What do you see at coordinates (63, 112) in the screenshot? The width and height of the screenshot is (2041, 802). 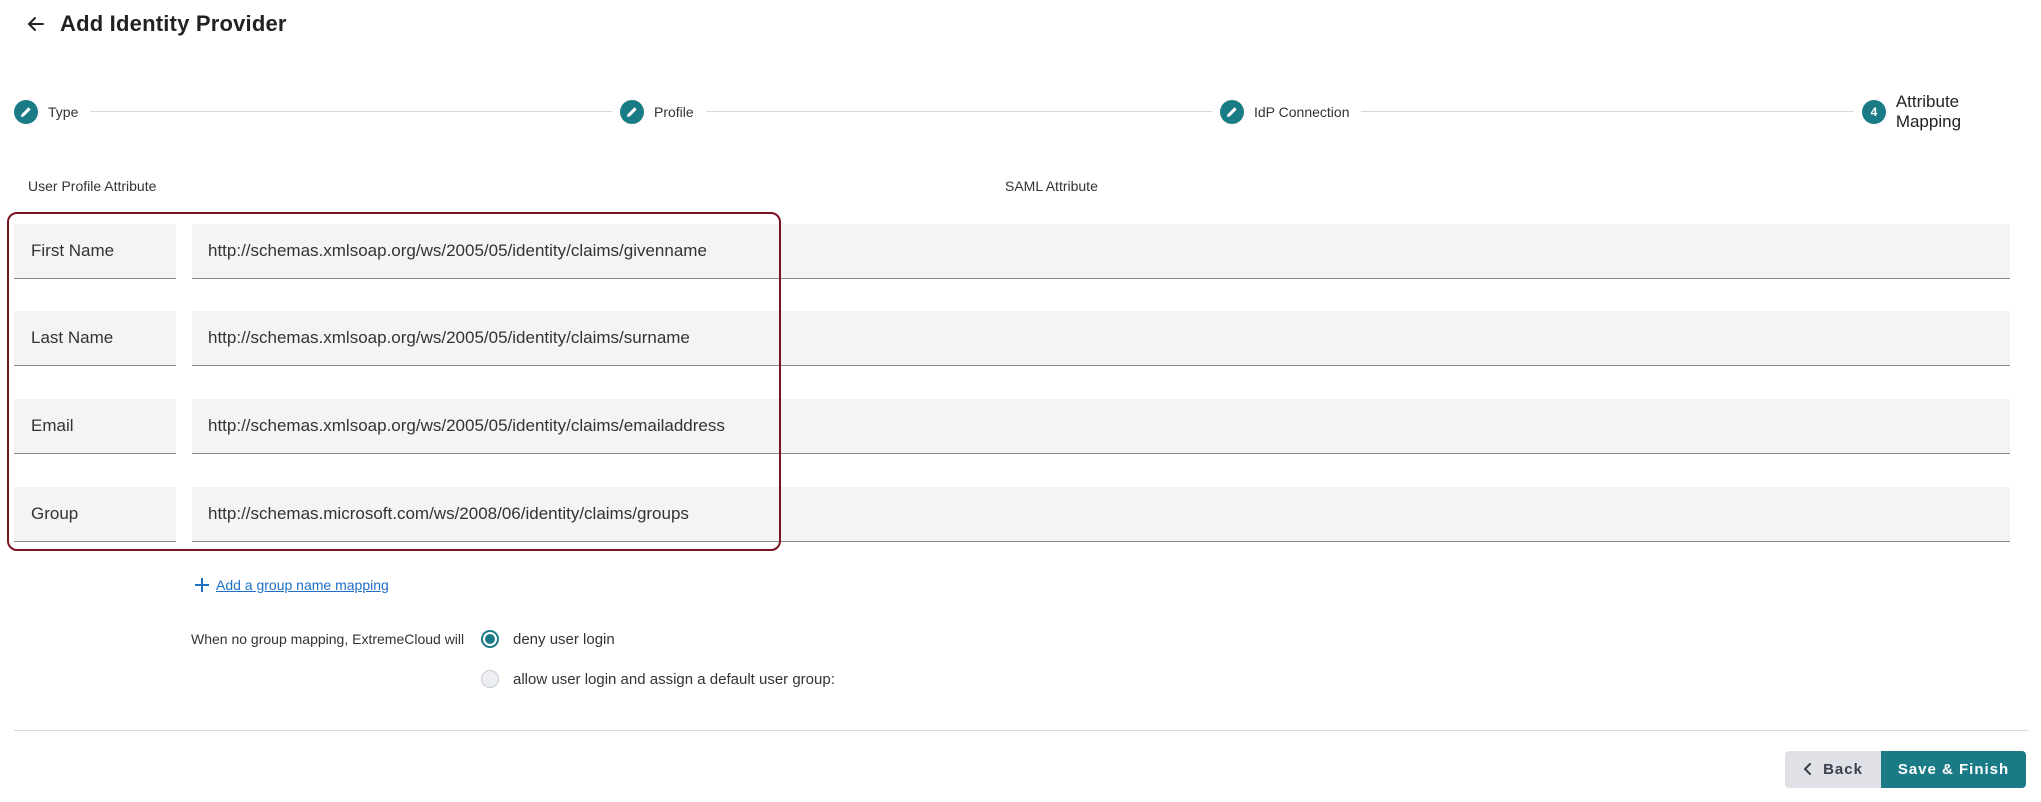 I see `step-label: Type` at bounding box center [63, 112].